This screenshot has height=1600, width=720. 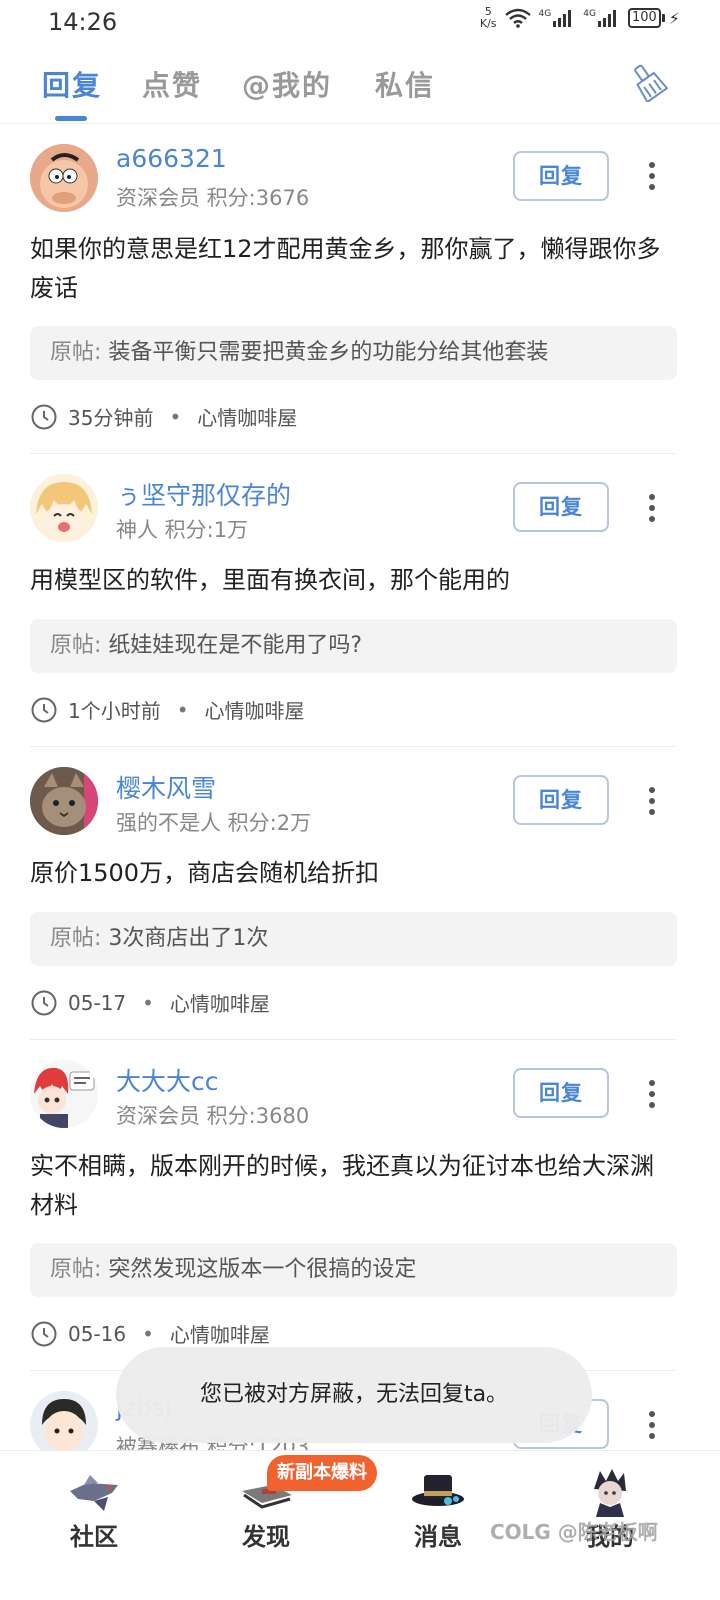 What do you see at coordinates (353, 1270) in the screenshot?
I see `original-post-quote: 原帖: 突然发现这版本一个很搞的设定` at bounding box center [353, 1270].